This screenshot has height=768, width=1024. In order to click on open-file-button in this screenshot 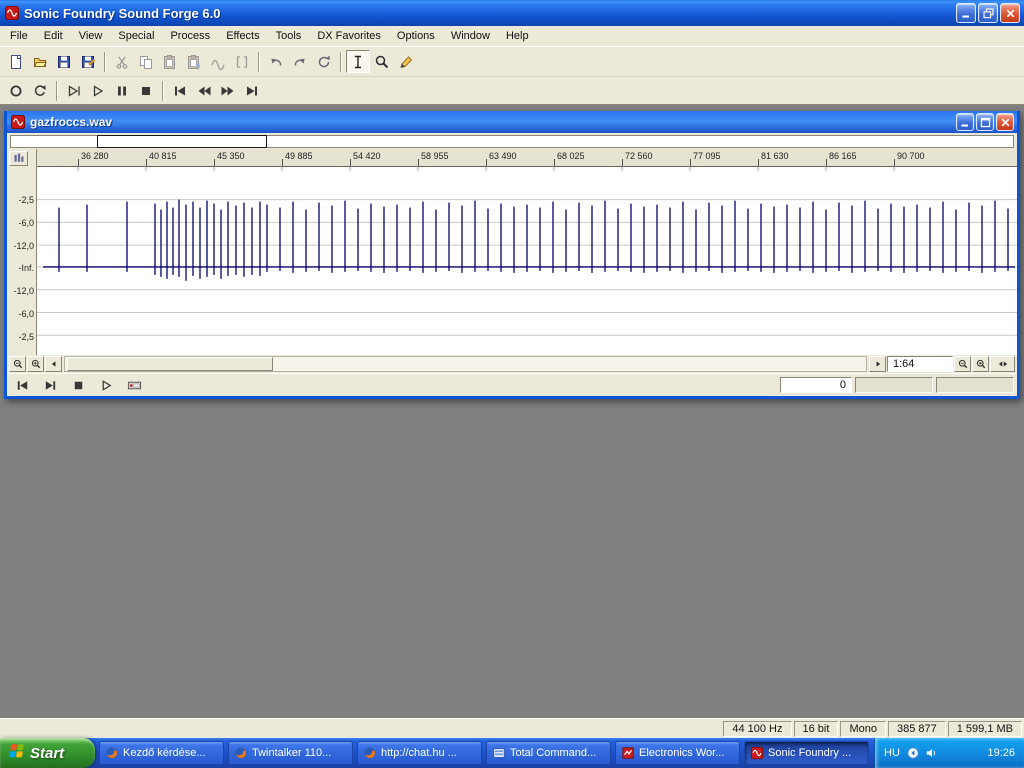, I will do `click(40, 61)`.